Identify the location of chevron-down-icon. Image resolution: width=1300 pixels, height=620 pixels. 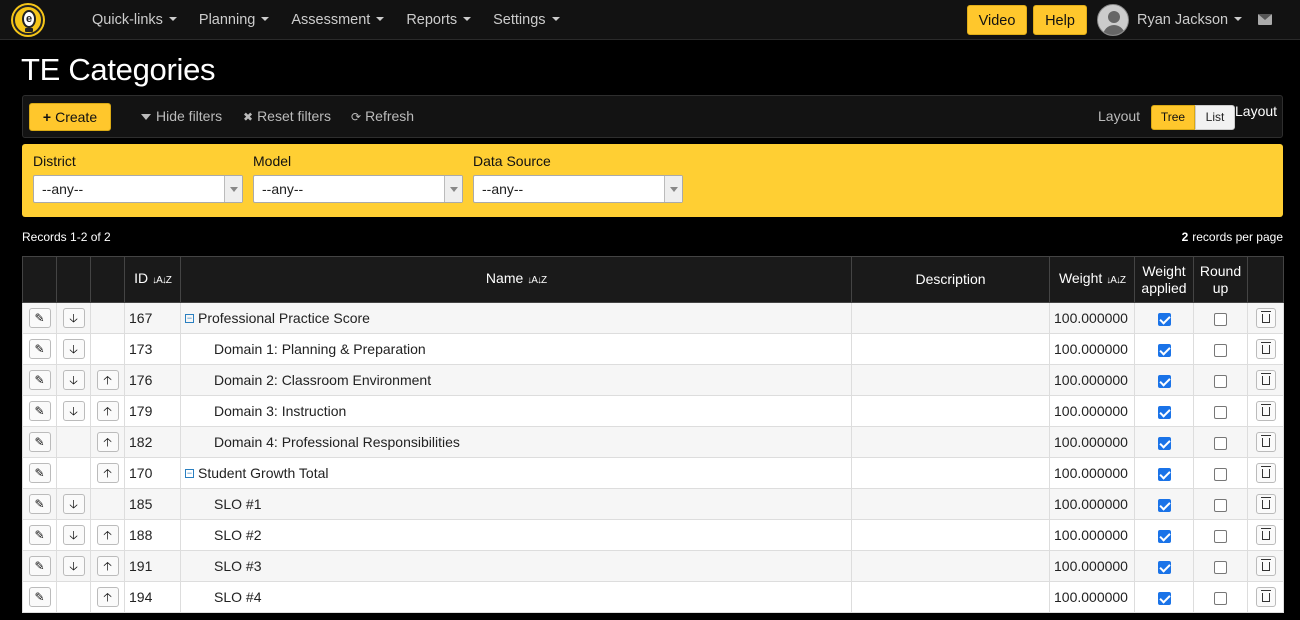
(673, 189).